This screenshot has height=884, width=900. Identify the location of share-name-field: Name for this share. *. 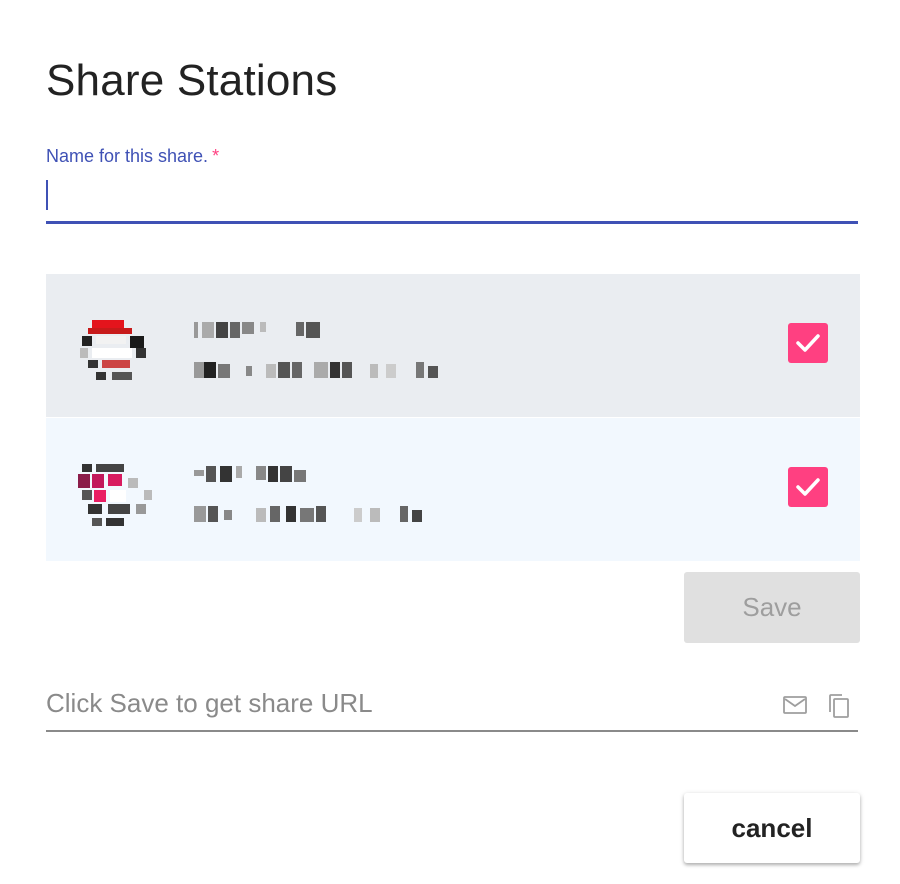
(452, 185).